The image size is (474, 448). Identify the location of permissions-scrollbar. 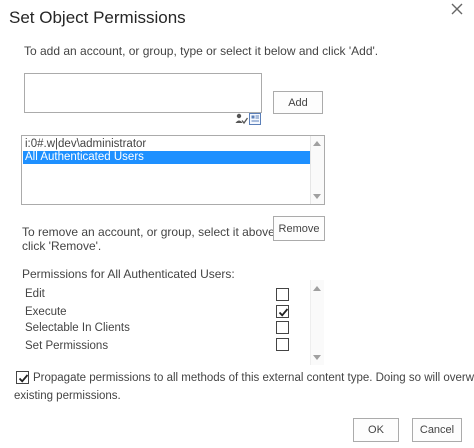
(317, 322).